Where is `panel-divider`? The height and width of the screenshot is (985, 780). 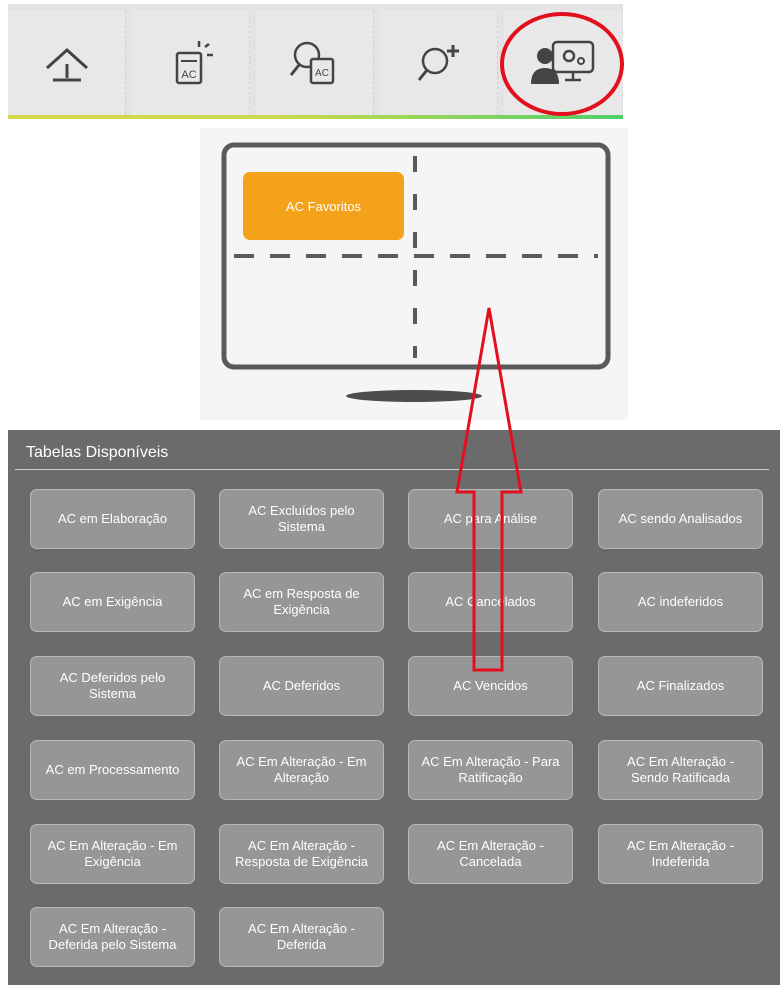
panel-divider is located at coordinates (392, 469).